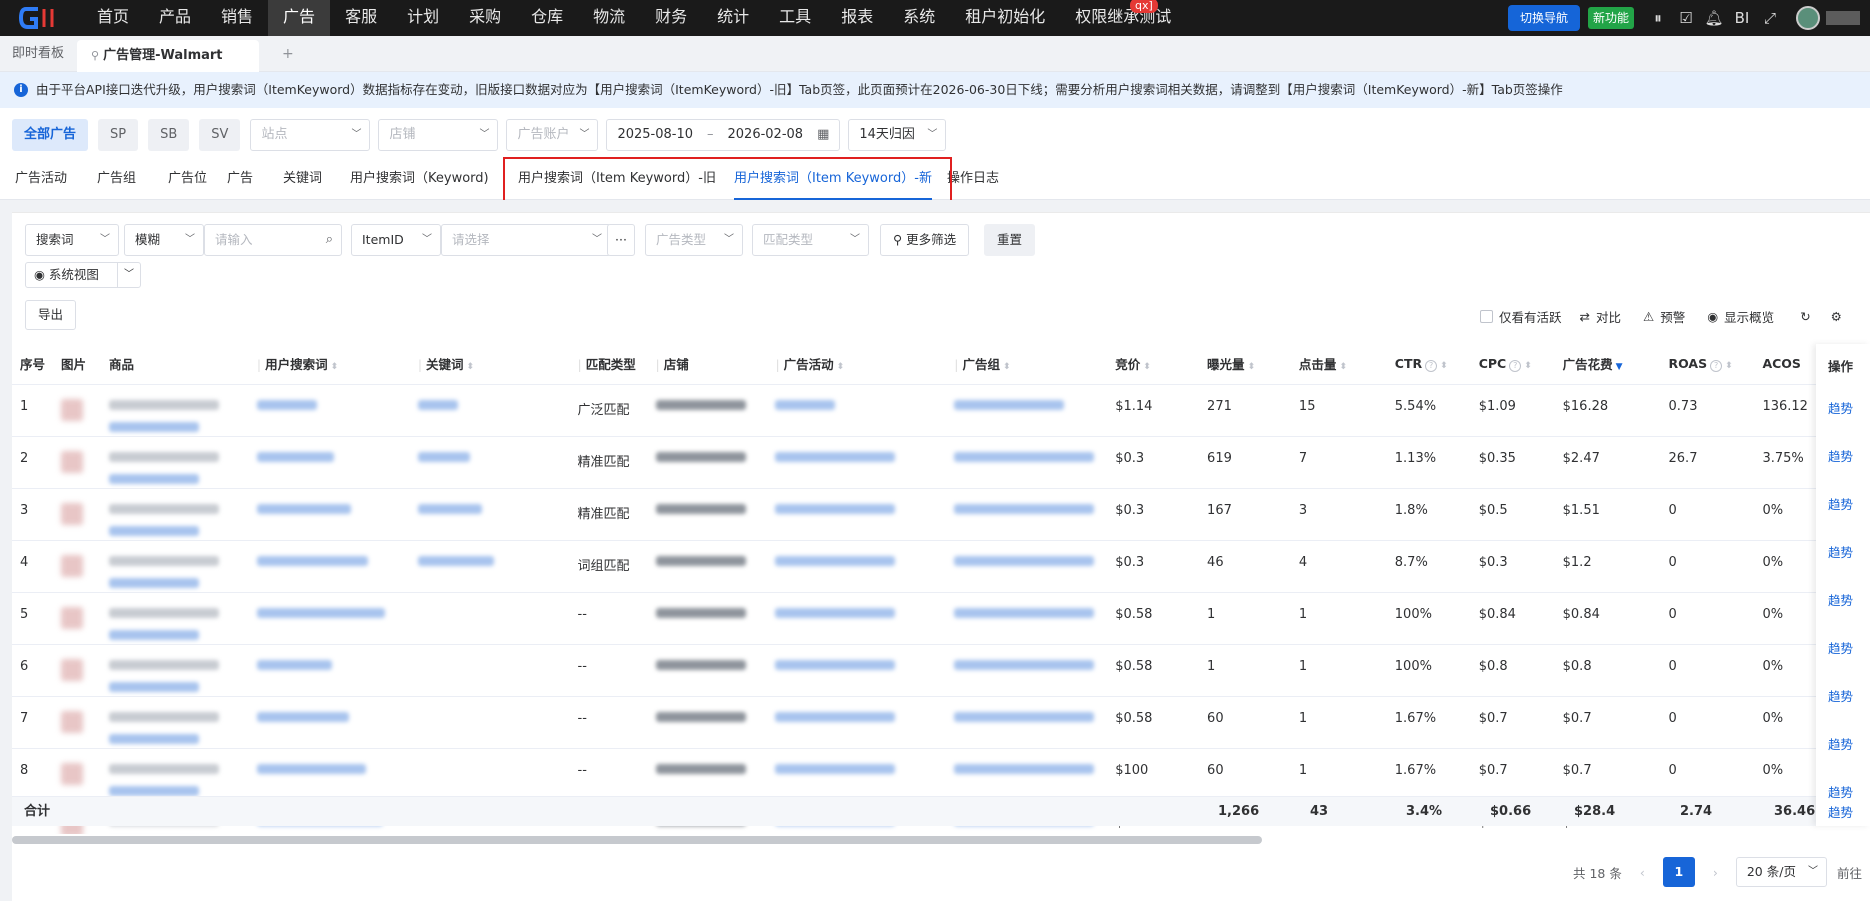 This screenshot has height=901, width=1870. I want to click on subtab: 广告, so click(240, 179).